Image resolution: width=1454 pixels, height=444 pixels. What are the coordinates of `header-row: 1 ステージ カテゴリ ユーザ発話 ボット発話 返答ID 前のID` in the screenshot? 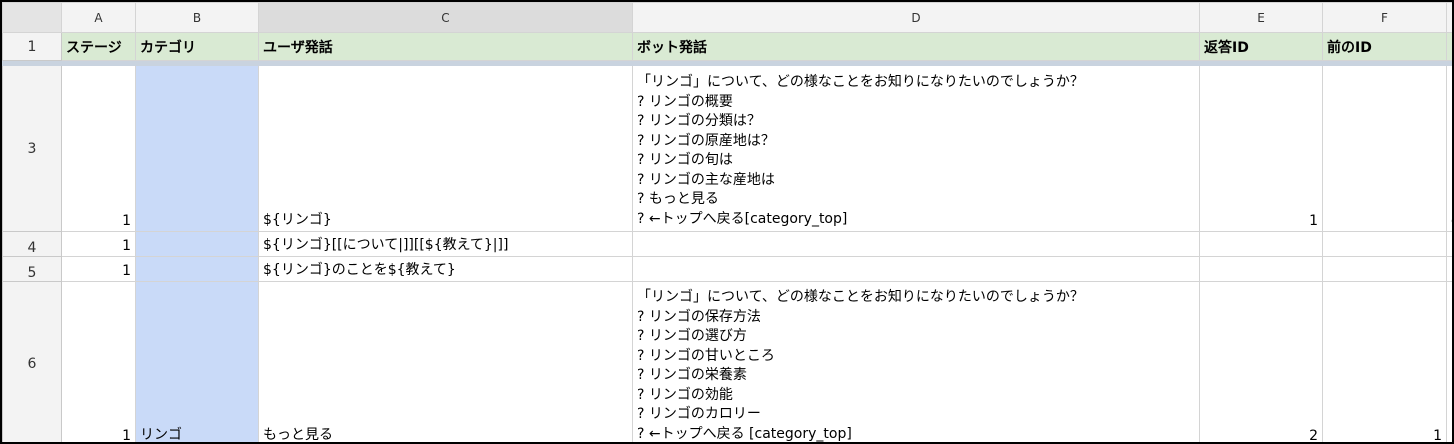 It's located at (727, 46).